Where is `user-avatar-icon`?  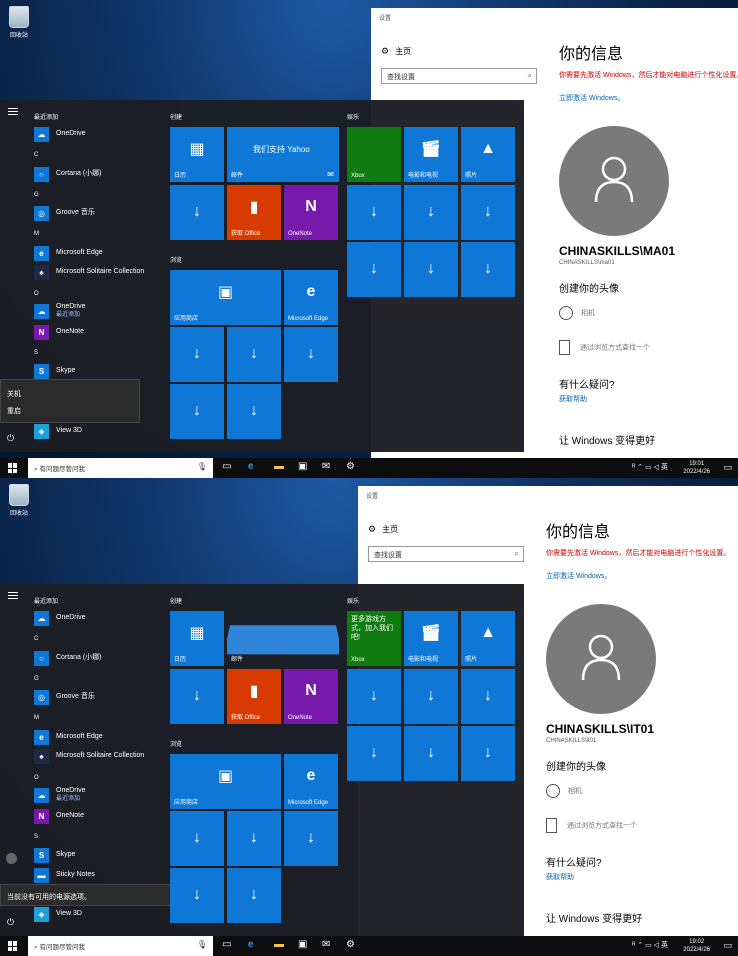 user-avatar-icon is located at coordinates (11, 858).